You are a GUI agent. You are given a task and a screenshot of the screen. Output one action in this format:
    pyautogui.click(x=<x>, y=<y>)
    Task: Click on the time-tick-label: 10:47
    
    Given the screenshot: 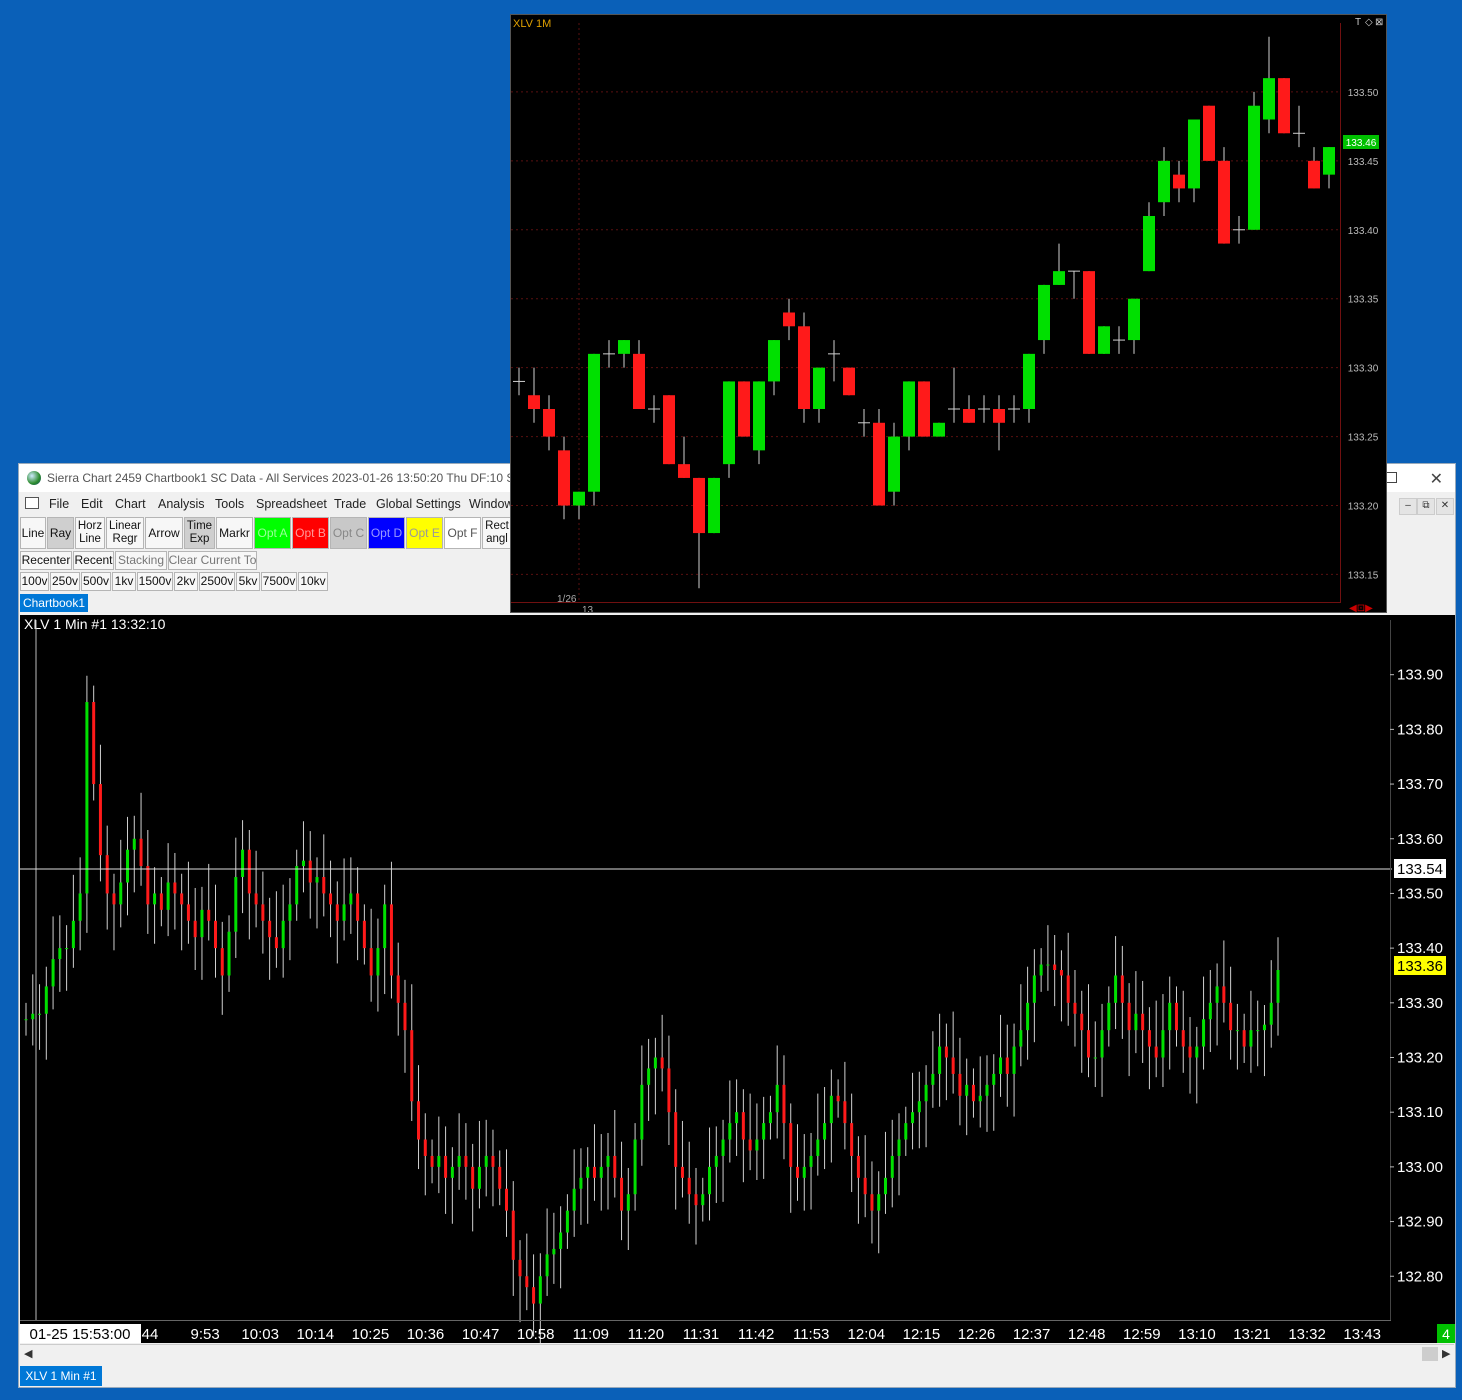 What is the action you would take?
    pyautogui.click(x=481, y=1334)
    